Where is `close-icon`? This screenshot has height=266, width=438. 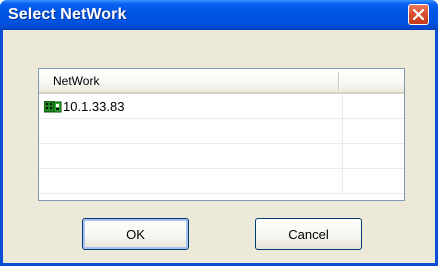
close-icon is located at coordinates (418, 14).